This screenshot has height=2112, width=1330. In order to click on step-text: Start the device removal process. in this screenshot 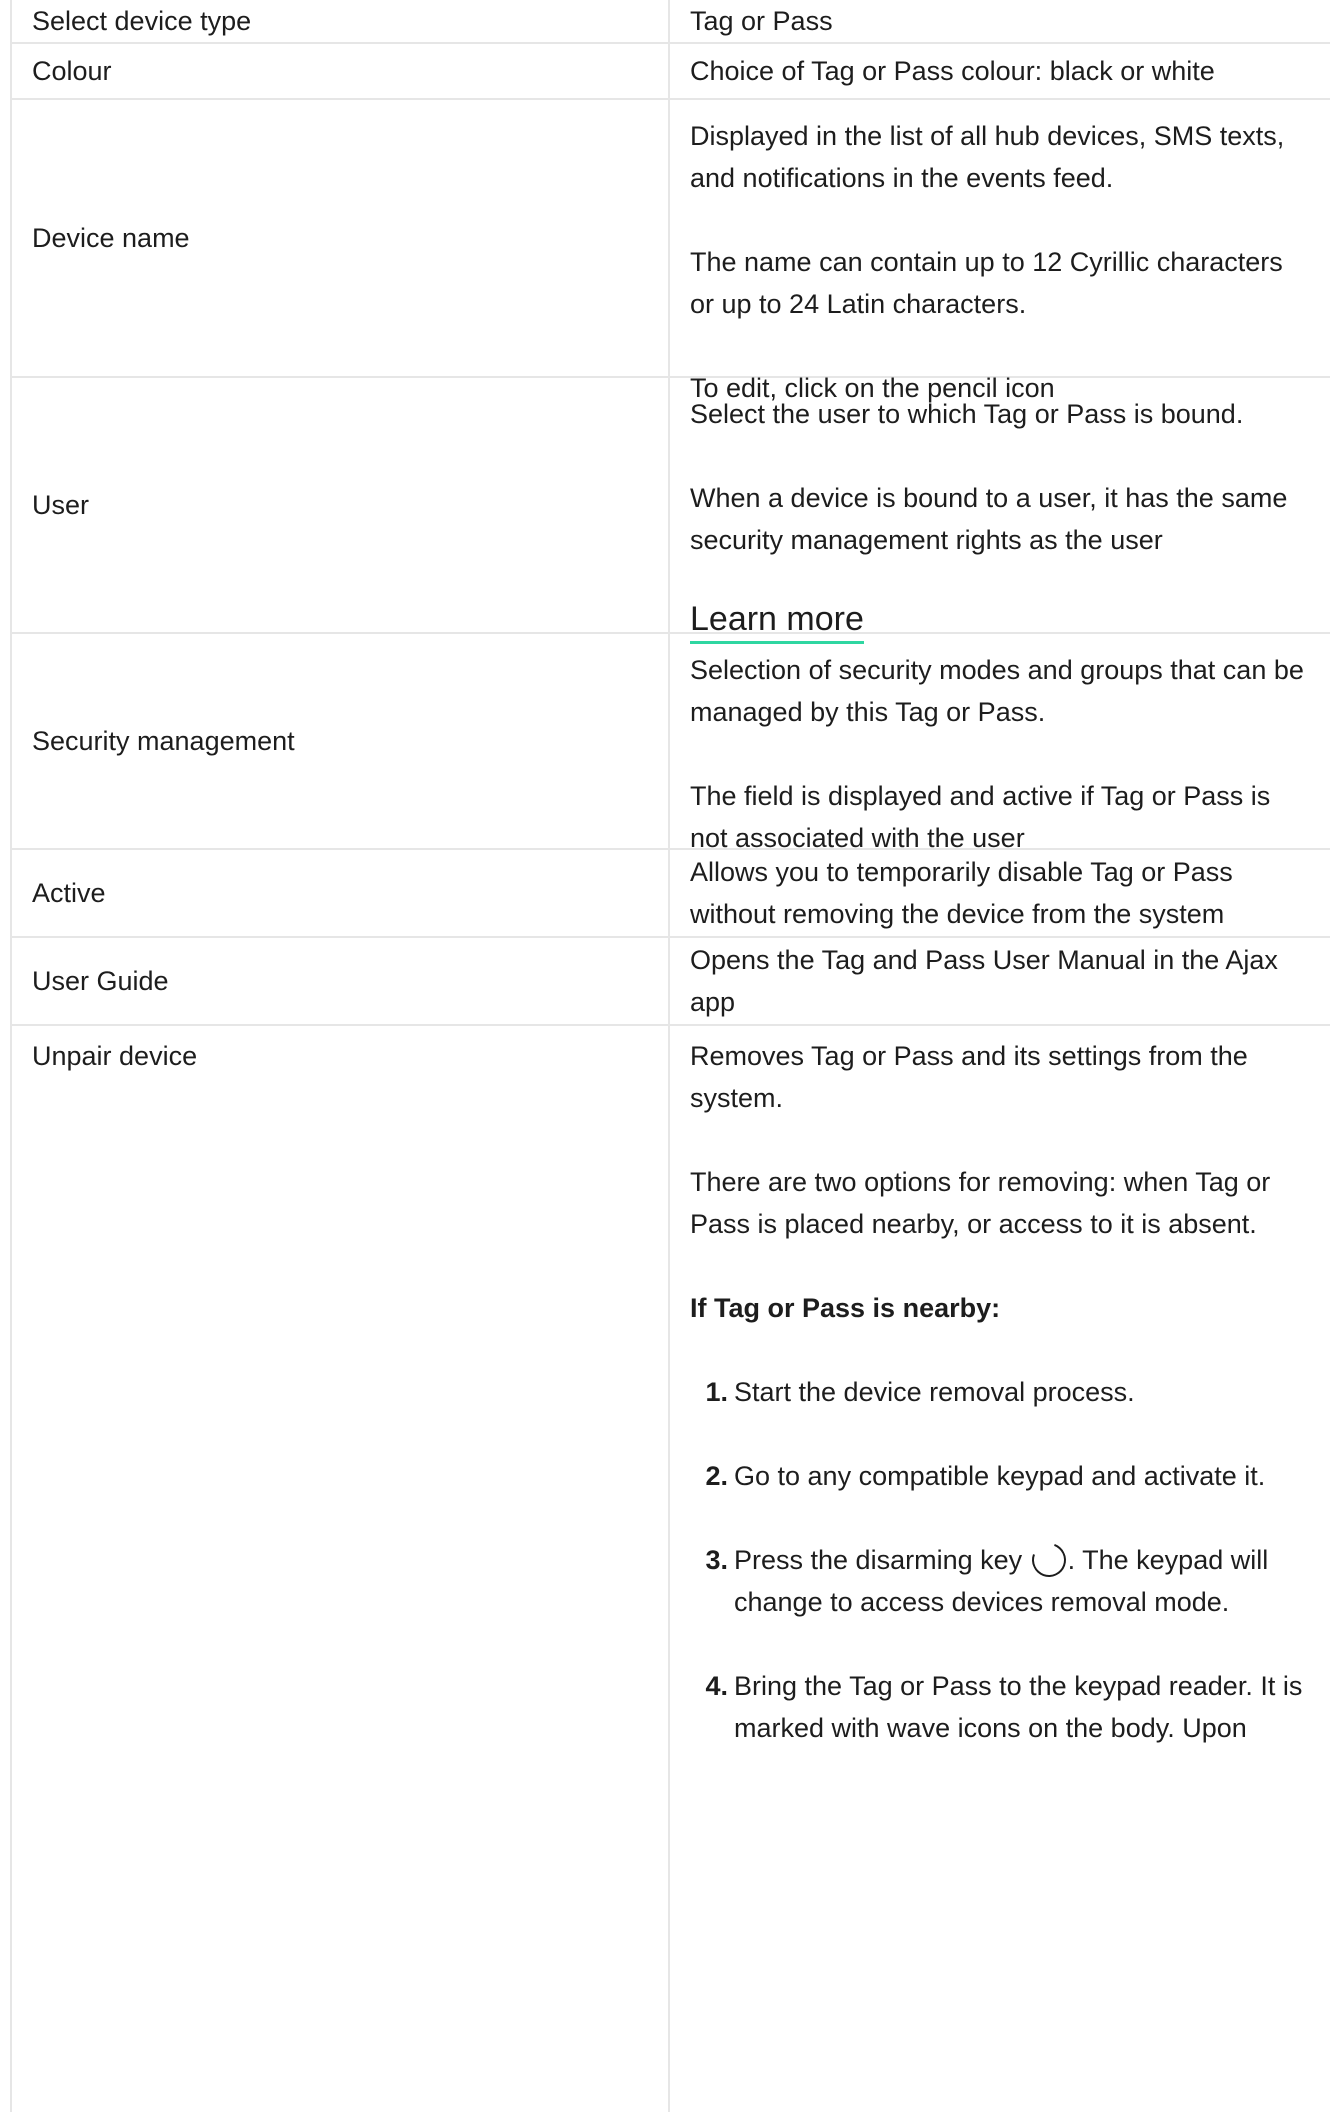, I will do `click(934, 1392)`.